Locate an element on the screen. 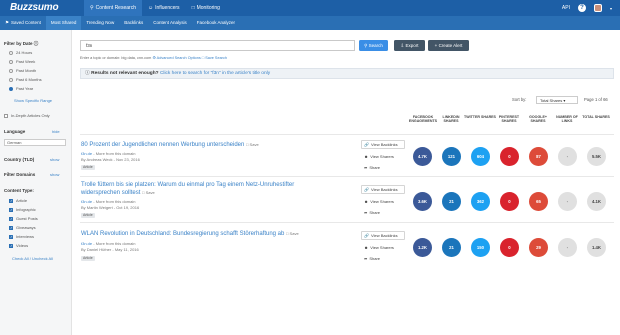 The height and width of the screenshot is (335, 620). date-option: Past Year is located at coordinates (21, 88).